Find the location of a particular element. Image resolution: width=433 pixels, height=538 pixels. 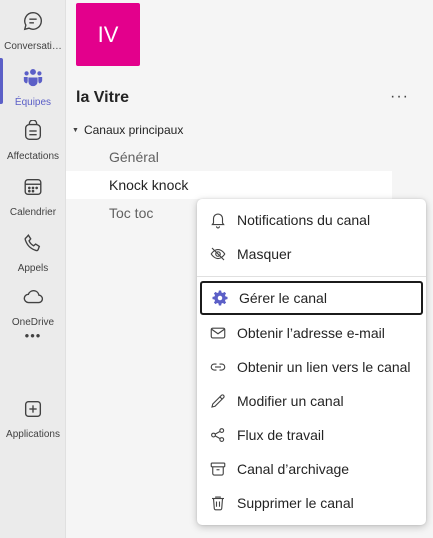

workflow-icon is located at coordinates (218, 435).